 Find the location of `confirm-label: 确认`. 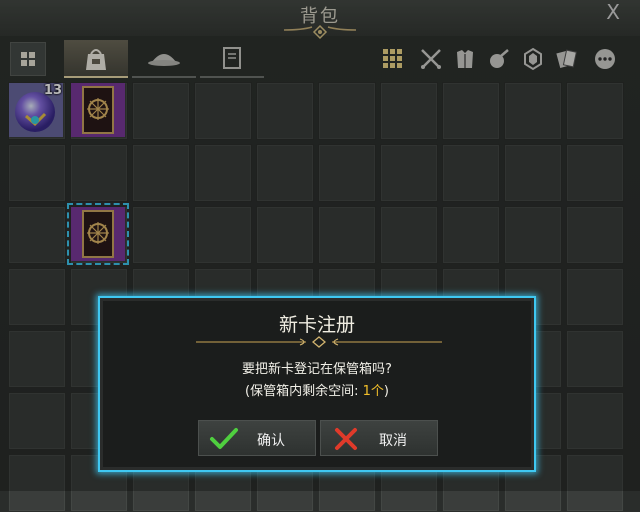

confirm-label: 确认 is located at coordinates (271, 441).